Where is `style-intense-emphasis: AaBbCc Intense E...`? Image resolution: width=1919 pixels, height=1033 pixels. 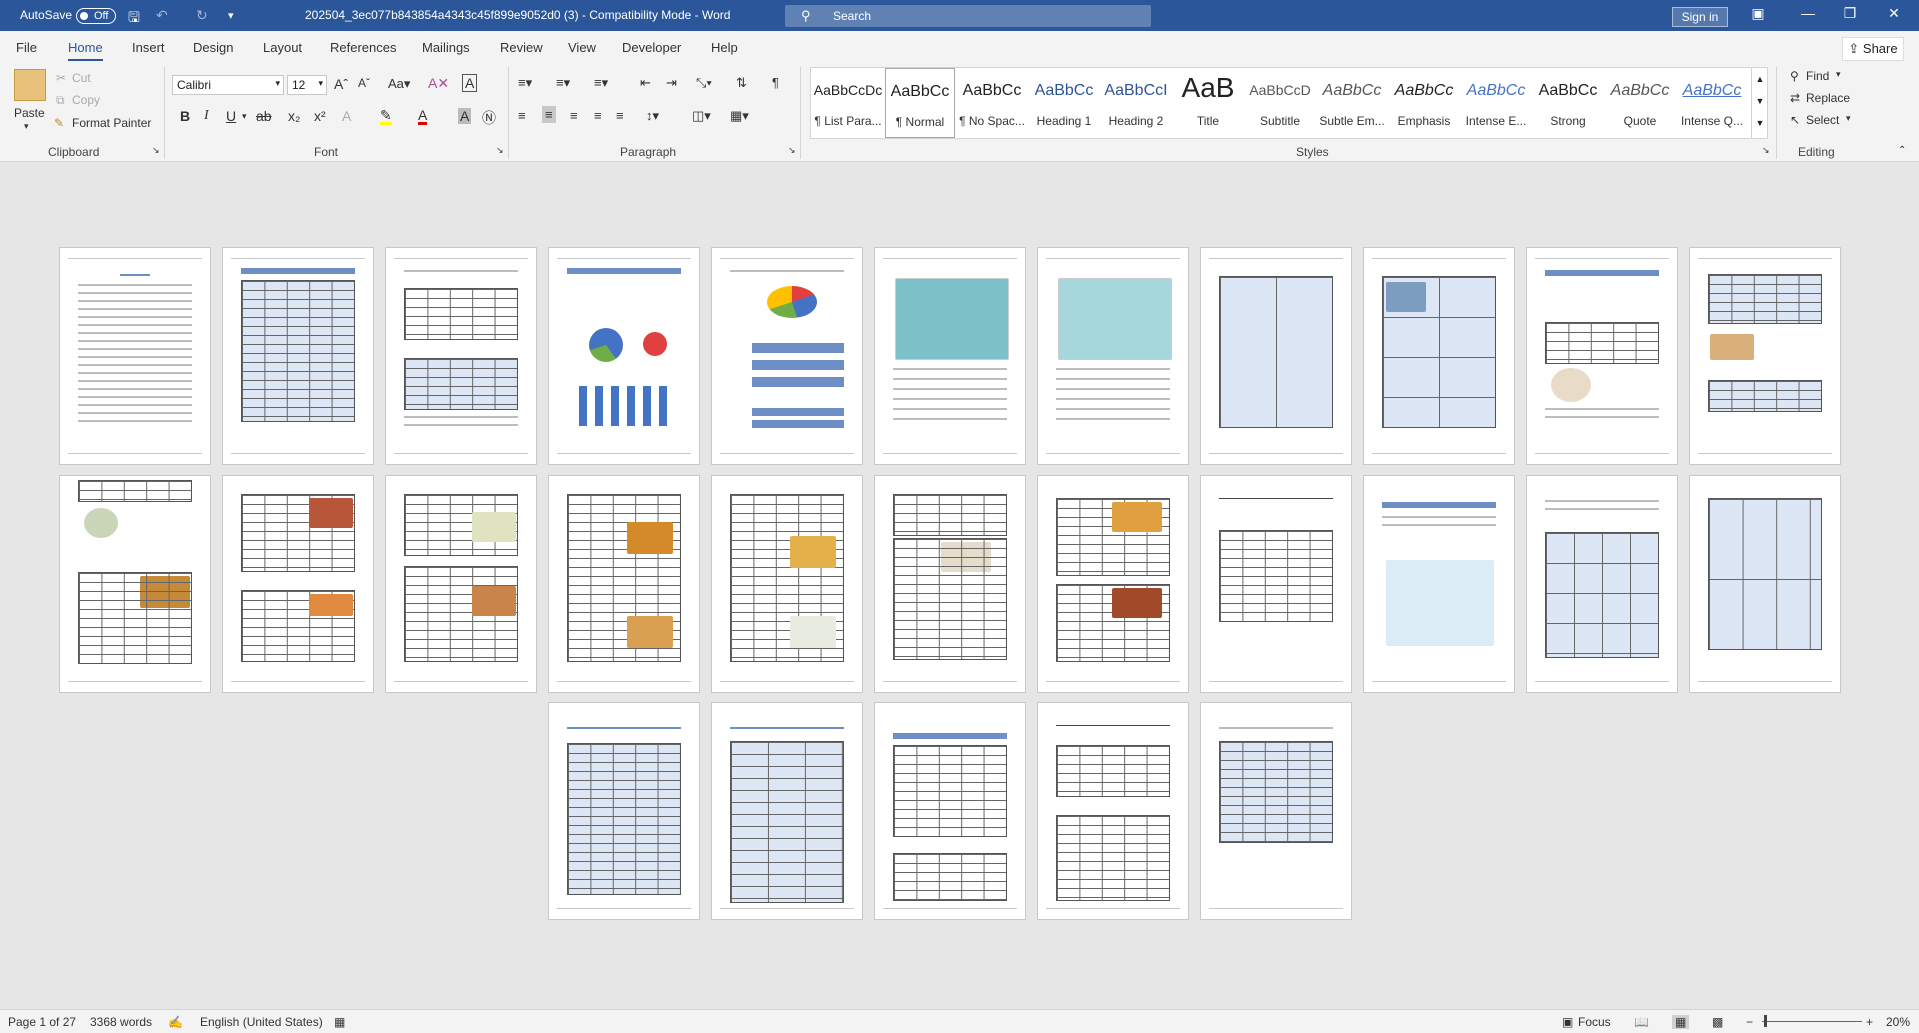 style-intense-emphasis: AaBbCc Intense E... is located at coordinates (1496, 103).